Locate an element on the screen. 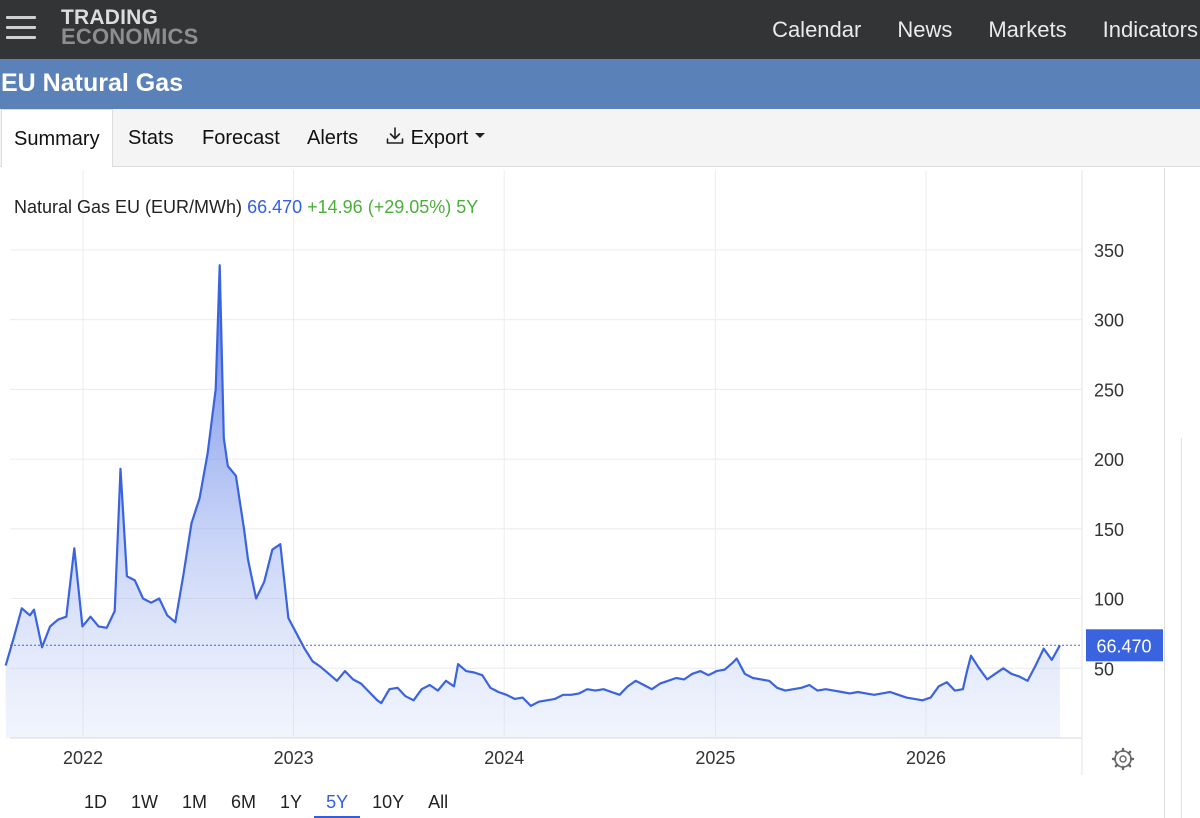  gear-icon is located at coordinates (1123, 759).